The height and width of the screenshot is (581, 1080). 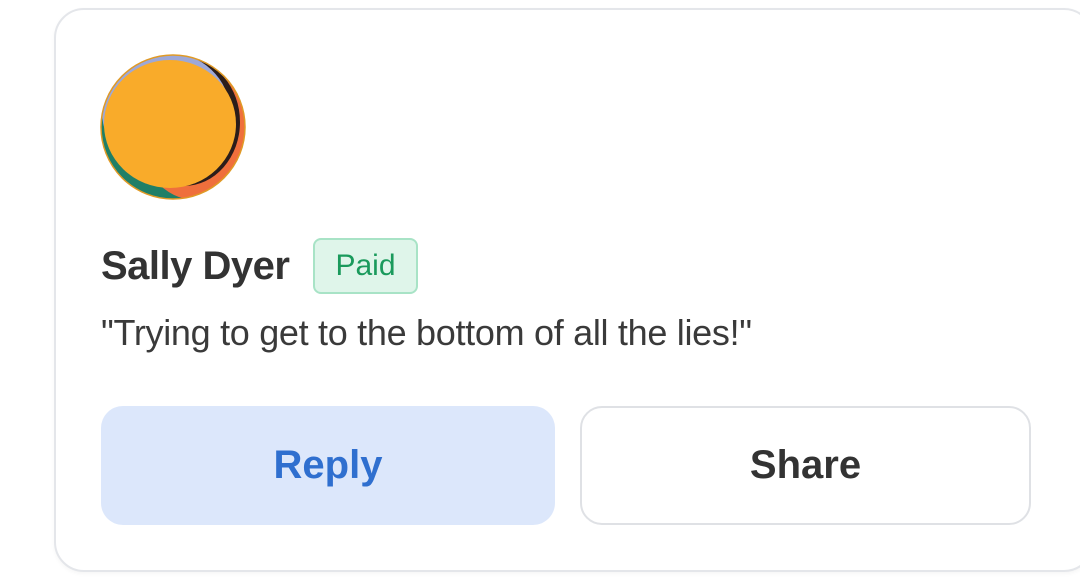 I want to click on paid-badge: Paid, so click(x=365, y=266).